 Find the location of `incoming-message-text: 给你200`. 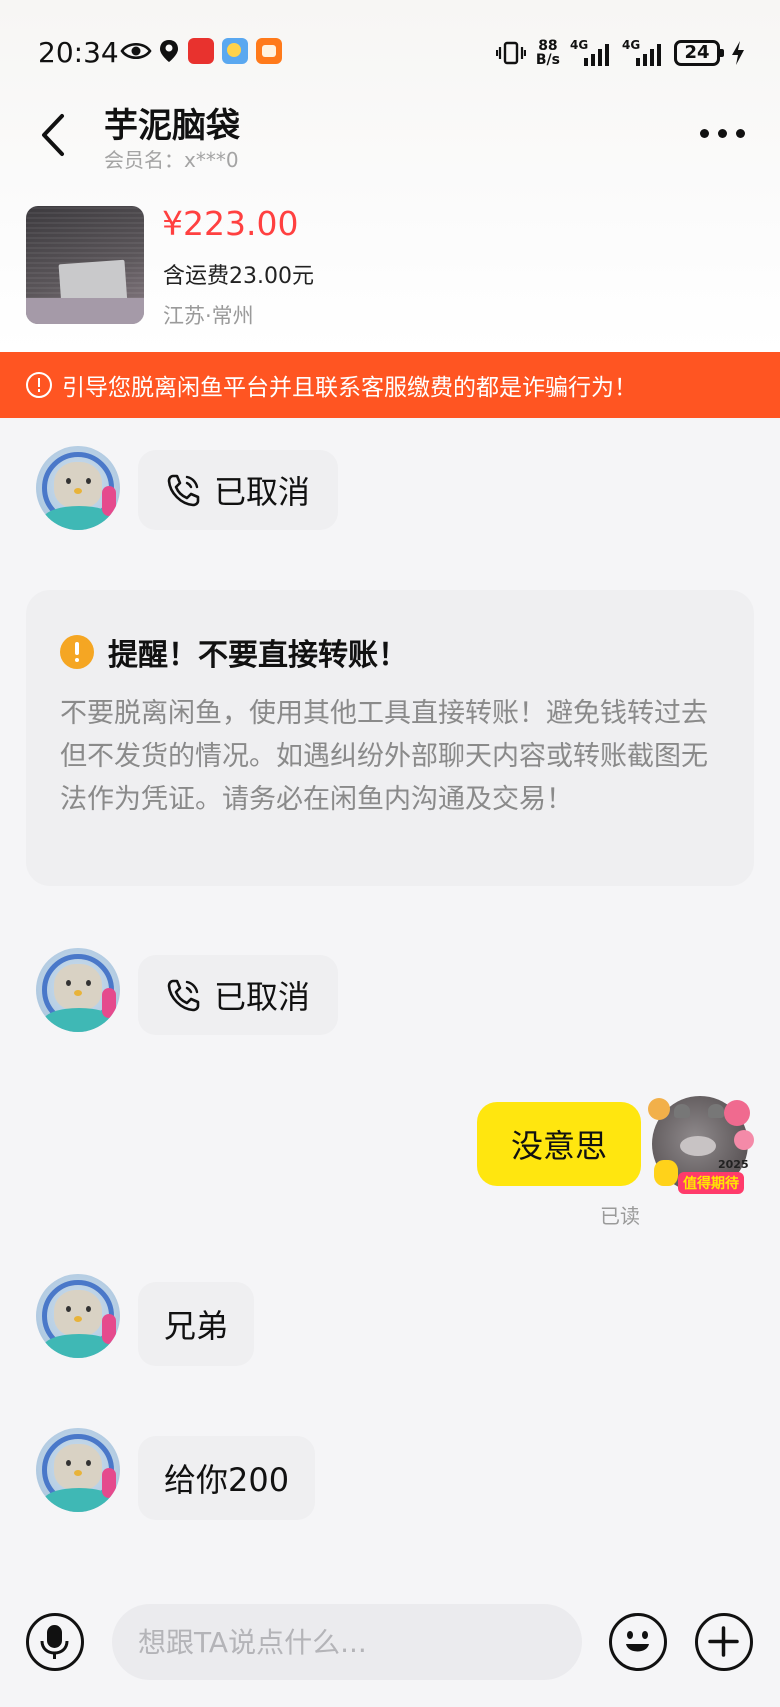

incoming-message-text: 给你200 is located at coordinates (227, 1480).